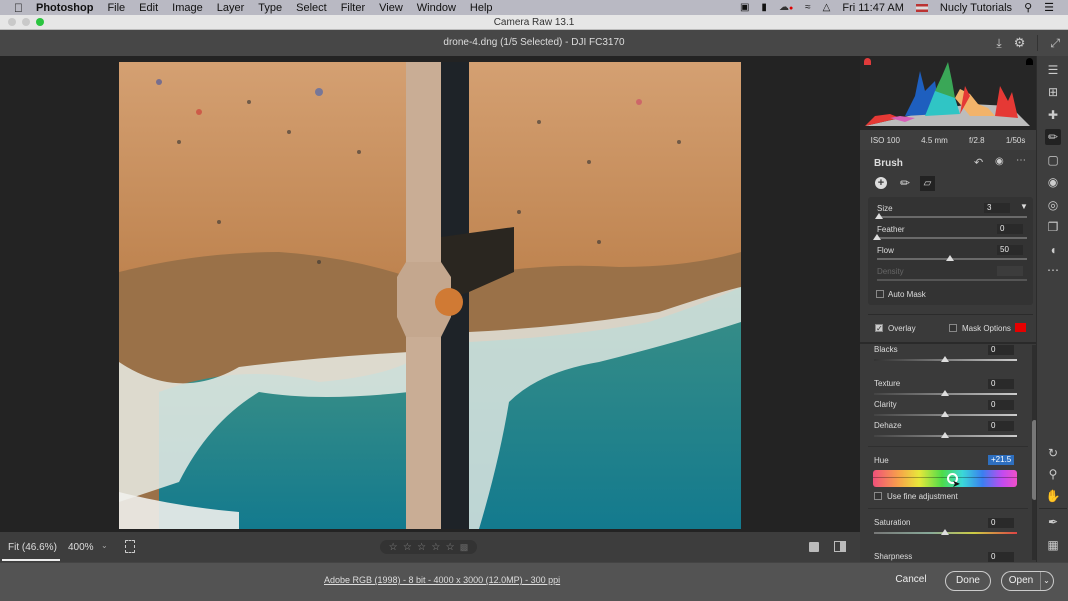 Image resolution: width=1068 pixels, height=601 pixels. What do you see at coordinates (464, 547) in the screenshot?
I see `trash-icon: ▩` at bounding box center [464, 547].